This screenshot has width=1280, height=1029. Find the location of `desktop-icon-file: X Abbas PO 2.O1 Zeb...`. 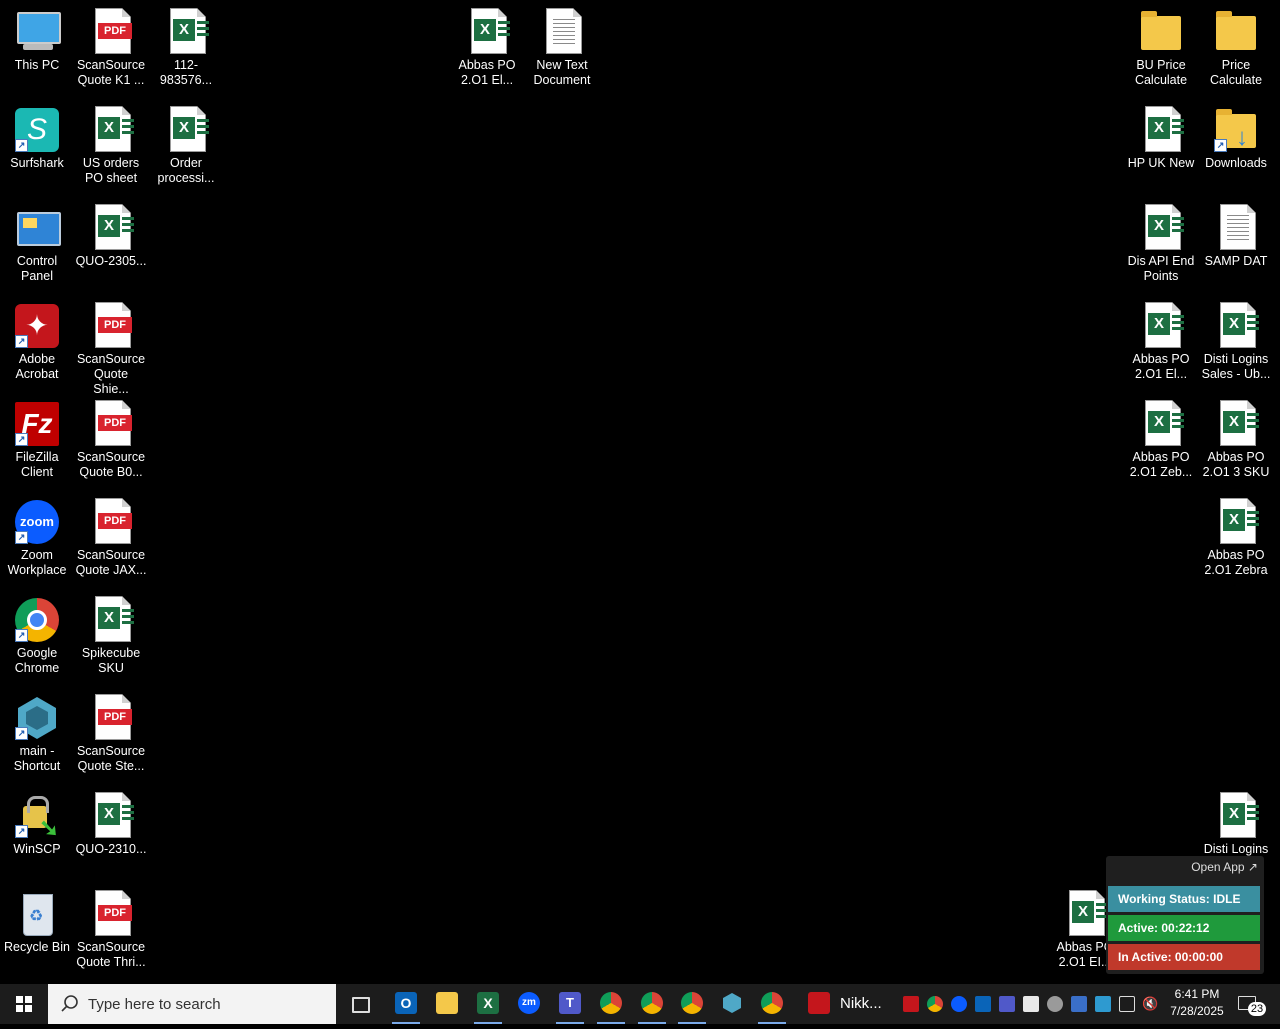

desktop-icon-file: X Abbas PO 2.O1 Zeb... is located at coordinates (1161, 436).